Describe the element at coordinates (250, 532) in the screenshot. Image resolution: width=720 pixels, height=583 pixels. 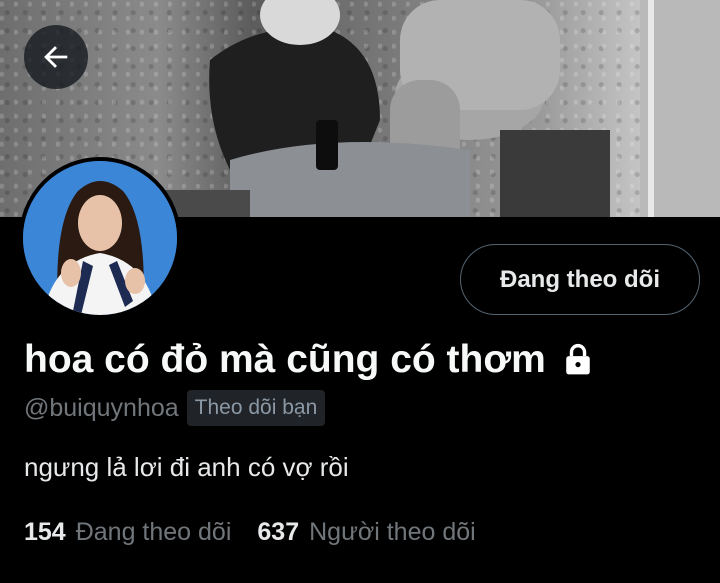
I see `profile-stats: 154 Đang theo dõi 637 Người theo dõi` at that location.